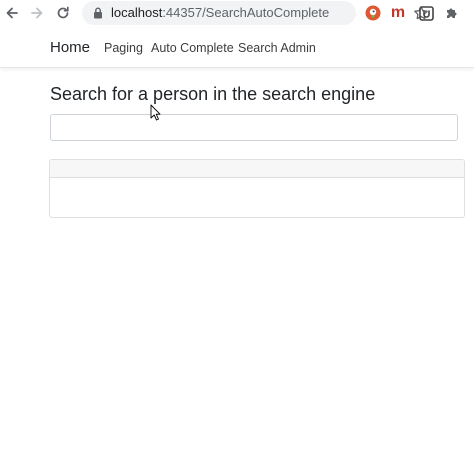 Image resolution: width=474 pixels, height=474 pixels. What do you see at coordinates (257, 169) in the screenshot?
I see `results-card-header` at bounding box center [257, 169].